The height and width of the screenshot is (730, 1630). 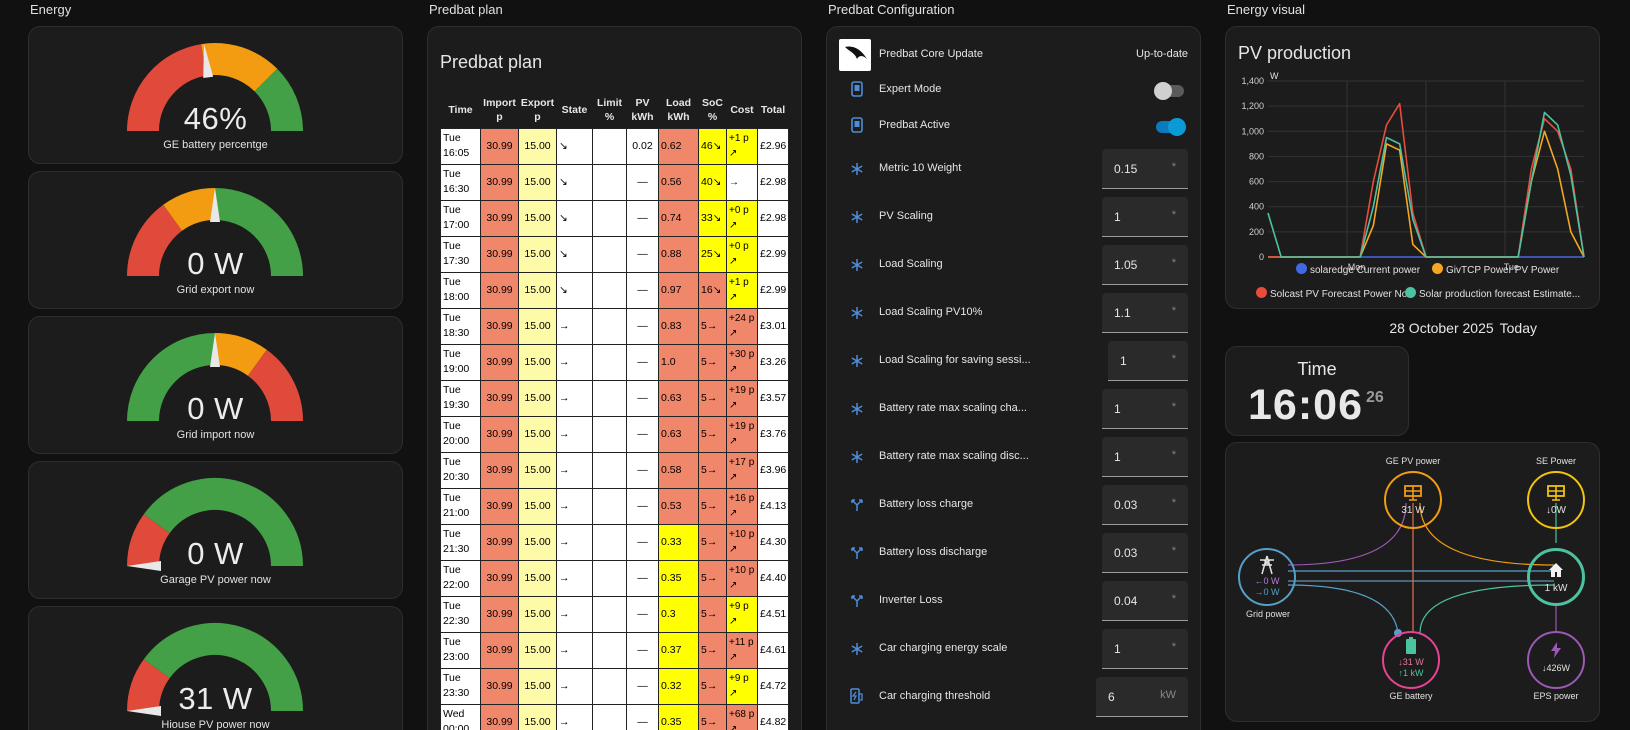 I want to click on plan-cell: 0.32, so click(x=678, y=686).